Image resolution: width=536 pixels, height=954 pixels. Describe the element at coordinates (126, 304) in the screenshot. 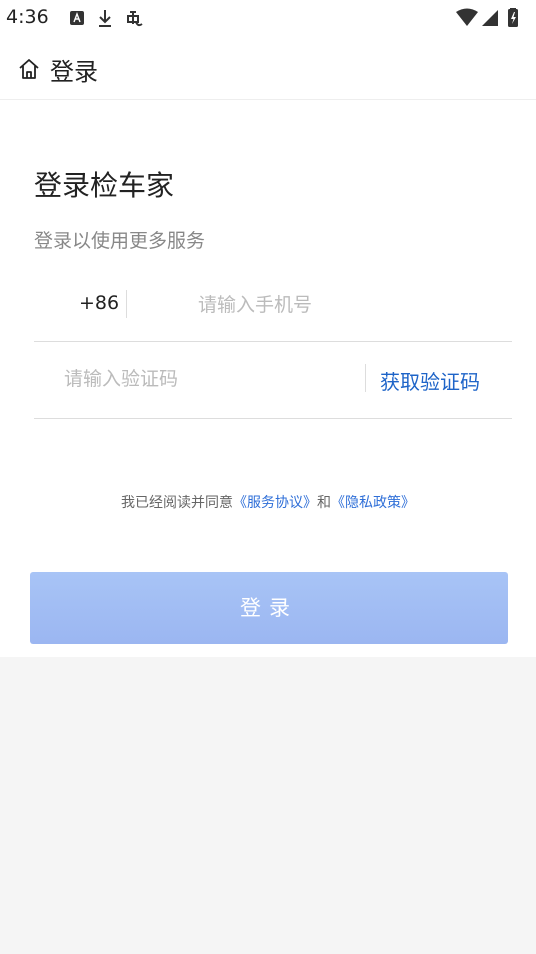

I see `country-code-divider` at that location.